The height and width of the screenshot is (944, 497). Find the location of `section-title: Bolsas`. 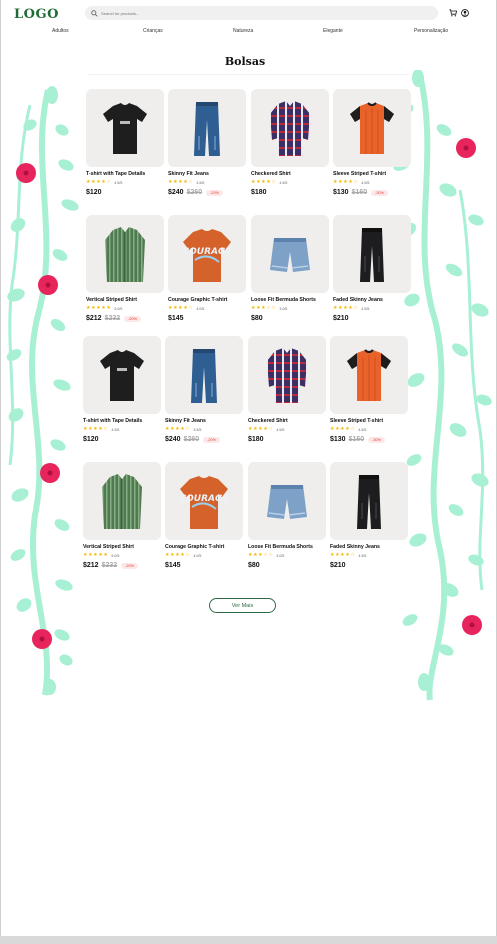

section-title: Bolsas is located at coordinates (245, 61).